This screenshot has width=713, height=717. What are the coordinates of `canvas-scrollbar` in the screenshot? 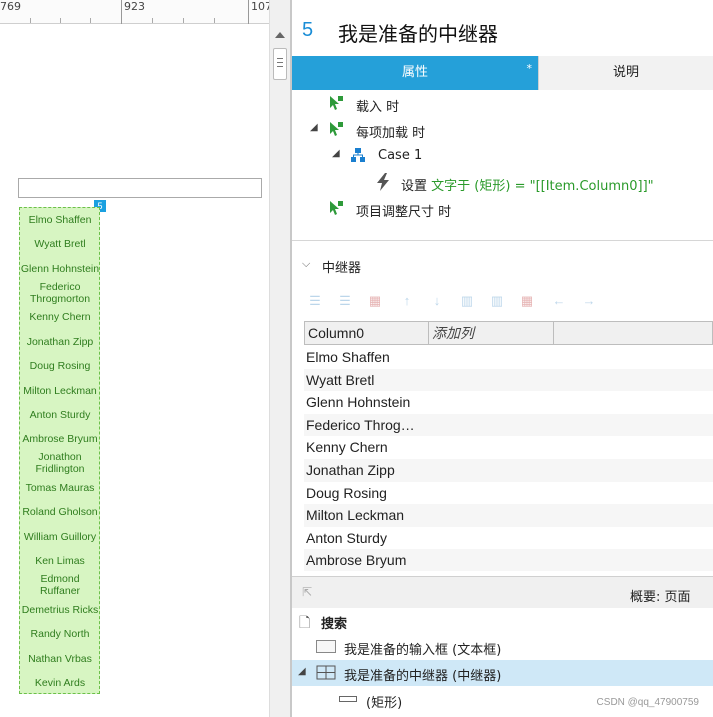 It's located at (279, 358).